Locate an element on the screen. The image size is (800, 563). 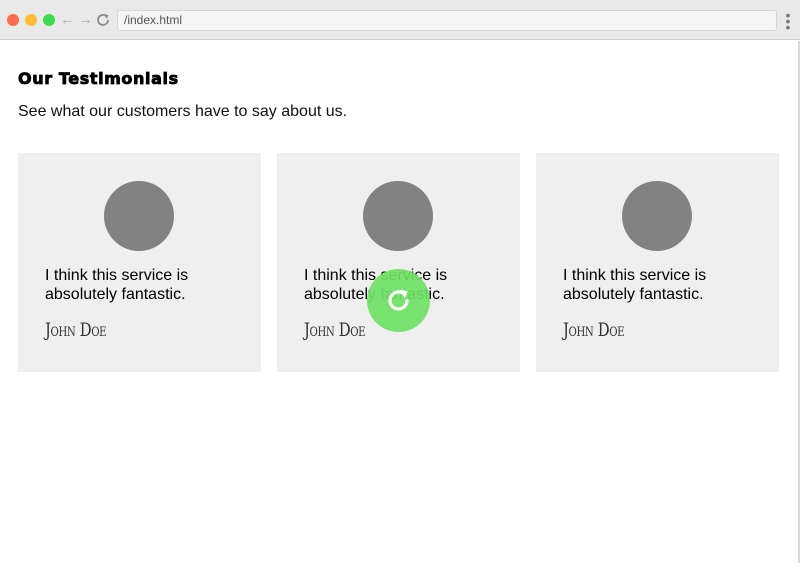
page-title: Our Testimonials is located at coordinates (98, 79).